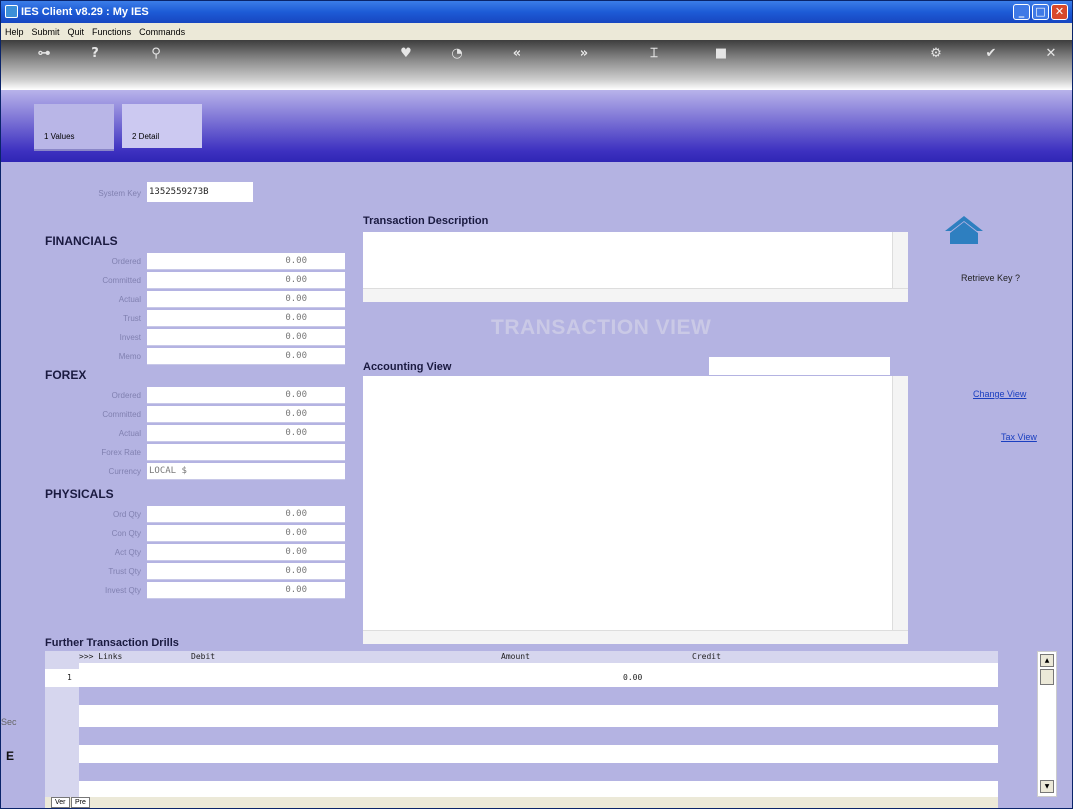  I want to click on row-amount: 0.00, so click(633, 677).